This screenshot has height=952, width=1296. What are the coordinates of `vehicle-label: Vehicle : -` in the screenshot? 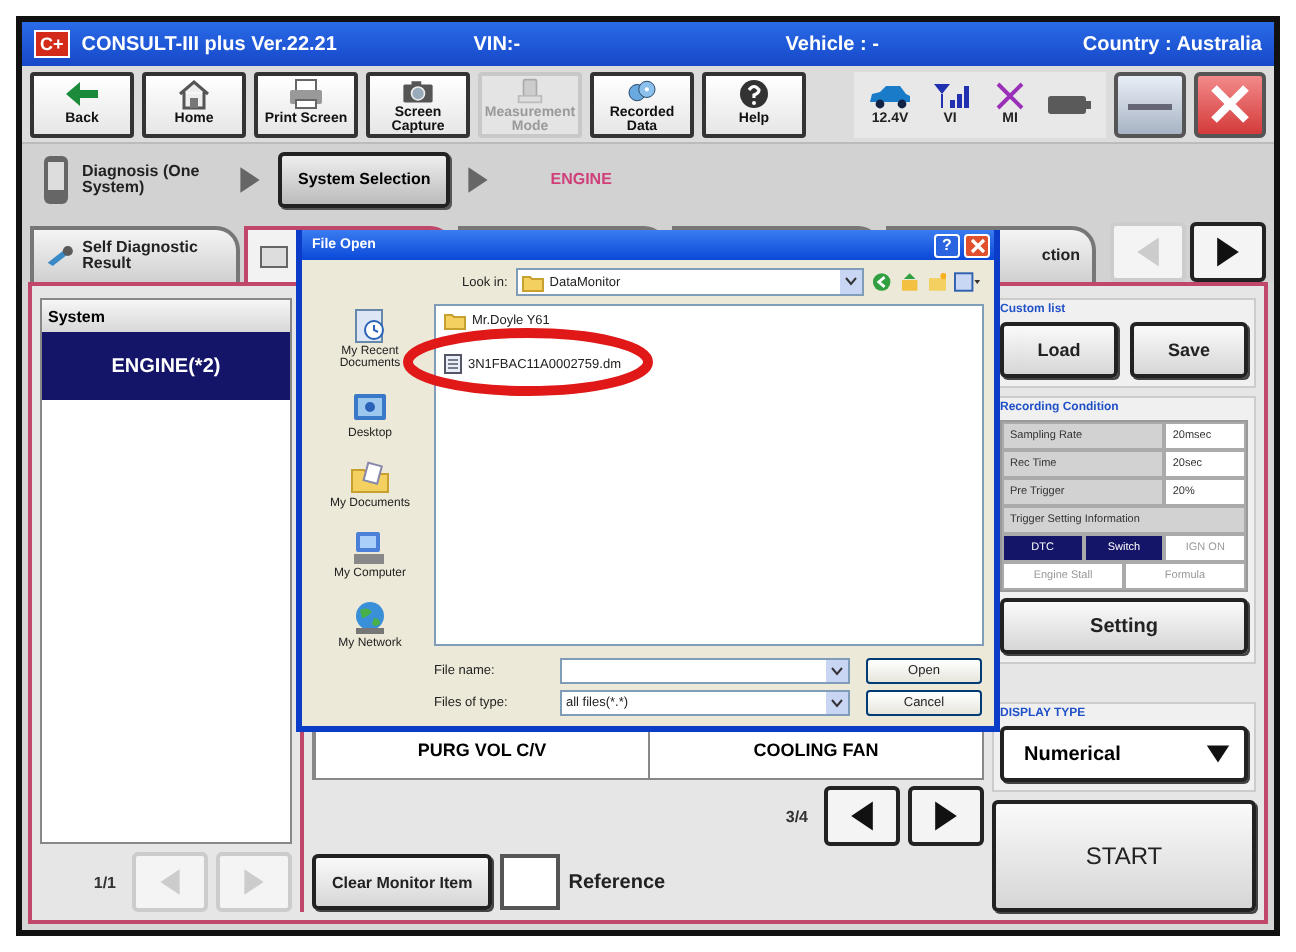 It's located at (833, 44).